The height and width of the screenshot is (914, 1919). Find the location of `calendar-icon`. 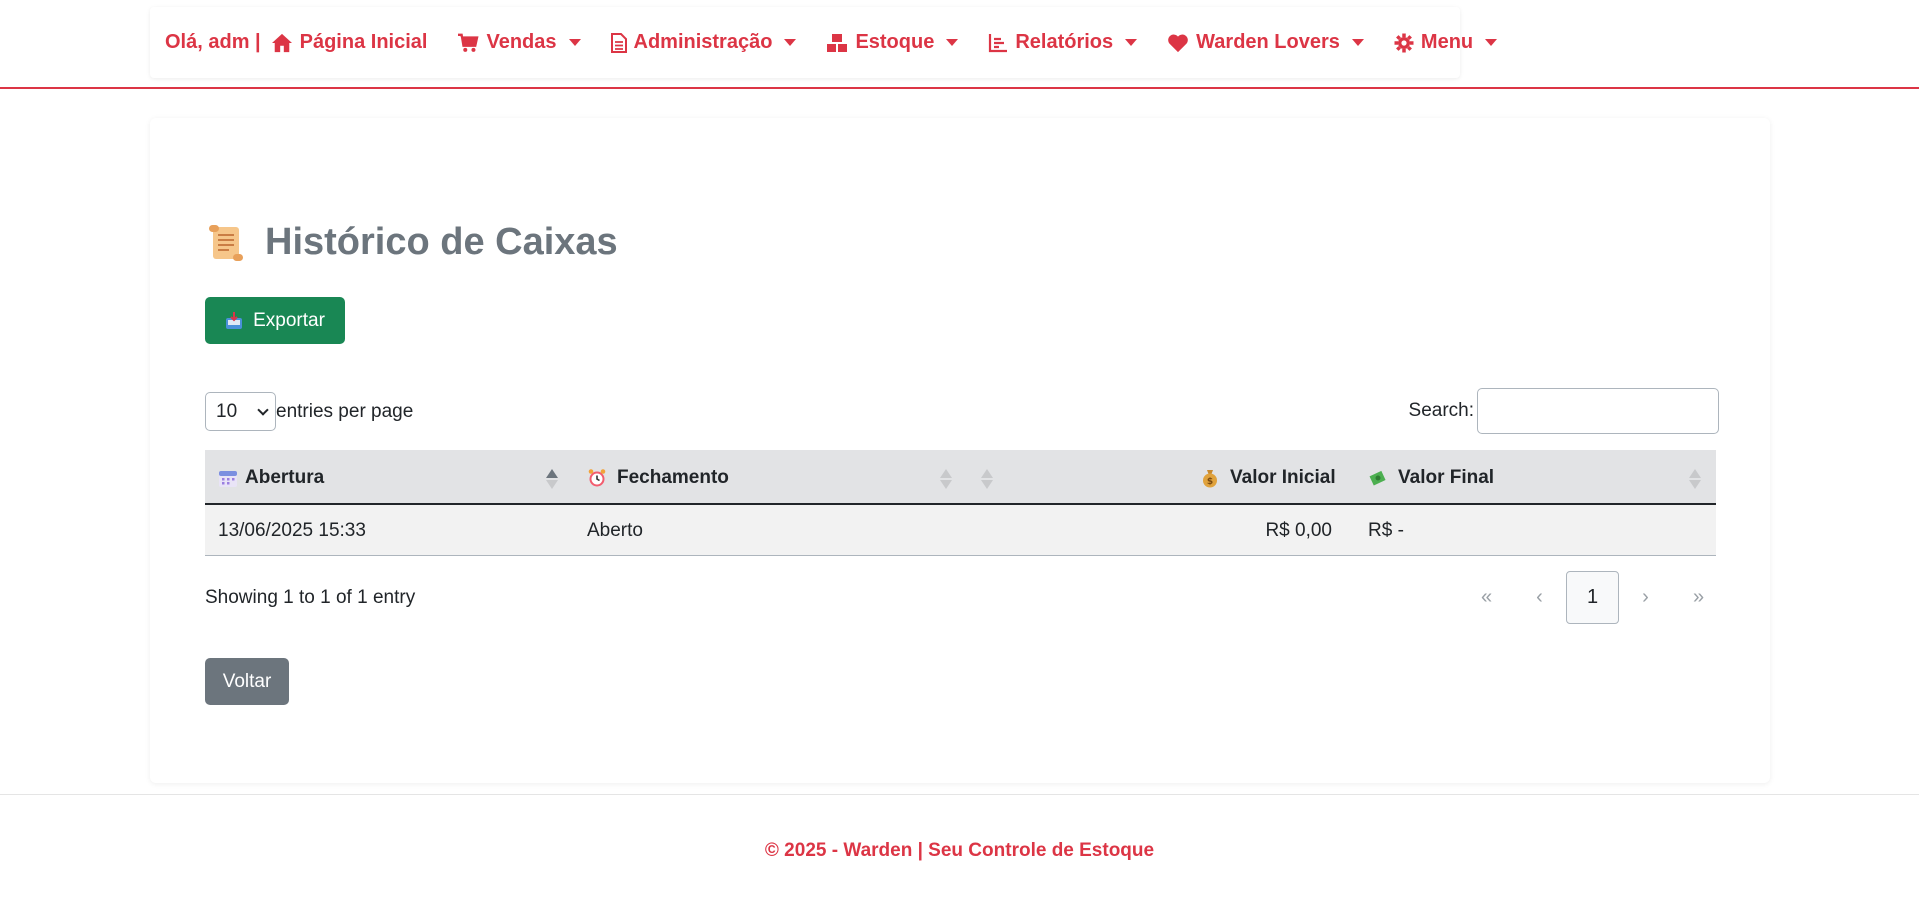

calendar-icon is located at coordinates (228, 478).